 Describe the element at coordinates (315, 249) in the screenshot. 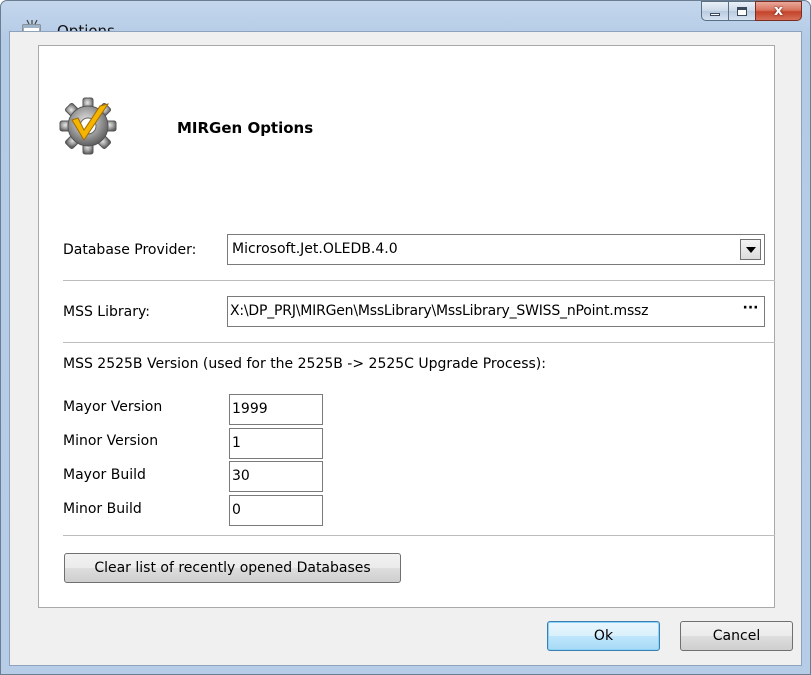

I see `database-provider-value: Microsoft.Jet.OLEDB.4.0` at that location.